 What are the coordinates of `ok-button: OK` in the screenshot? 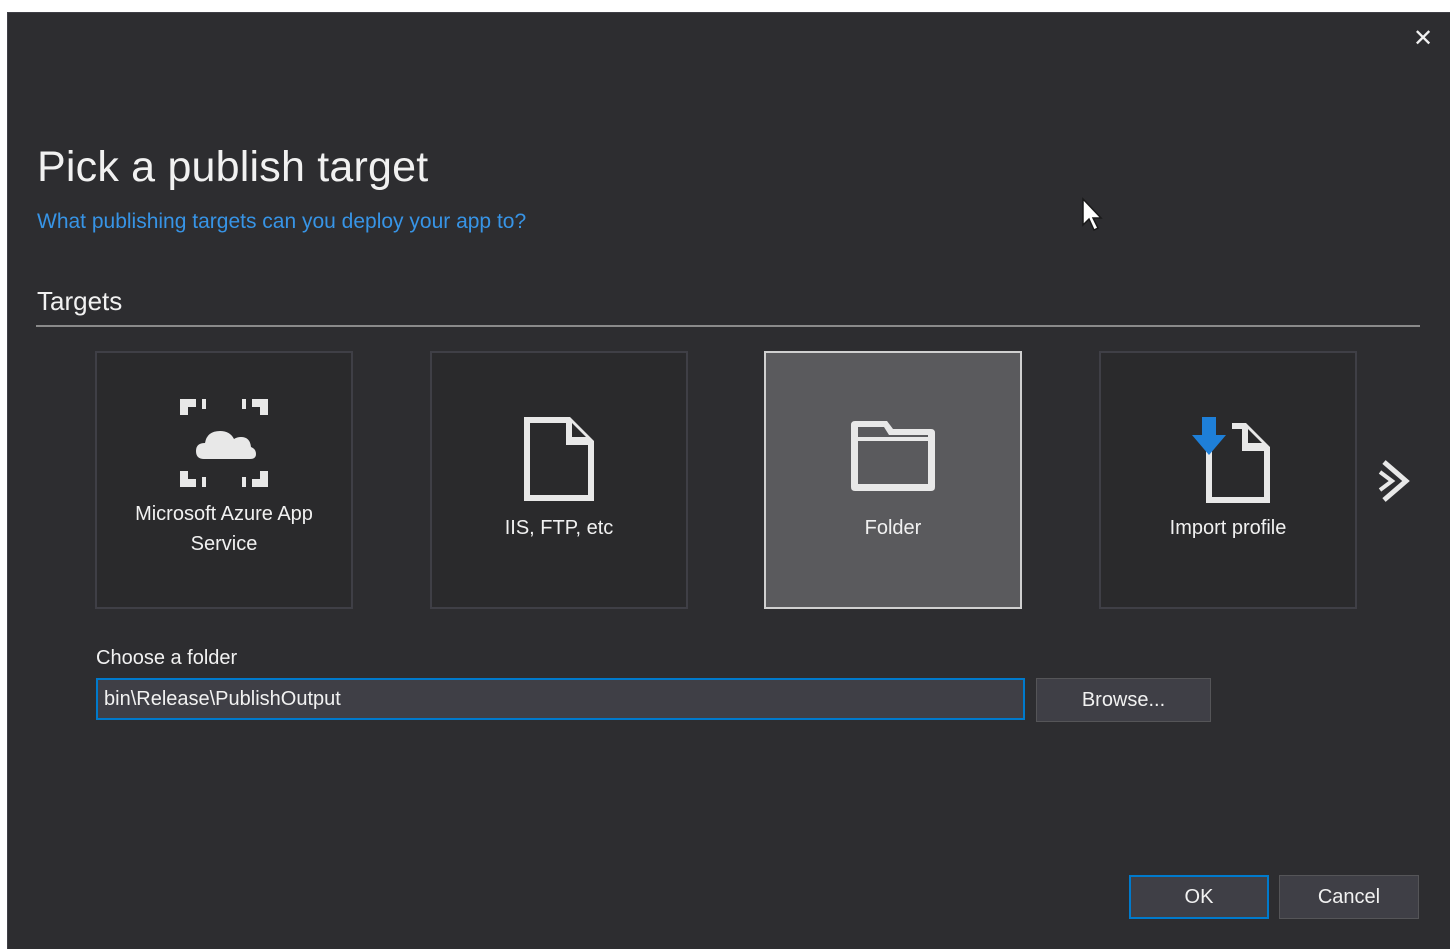 It's located at (1199, 897).